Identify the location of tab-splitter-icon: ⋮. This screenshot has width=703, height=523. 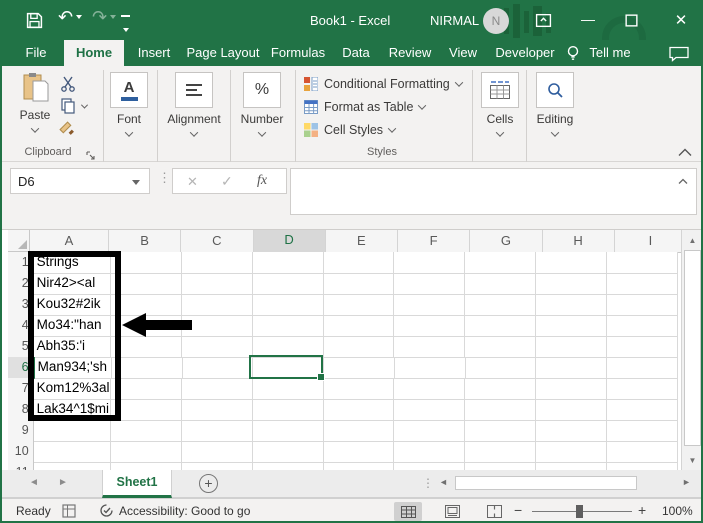
(428, 483).